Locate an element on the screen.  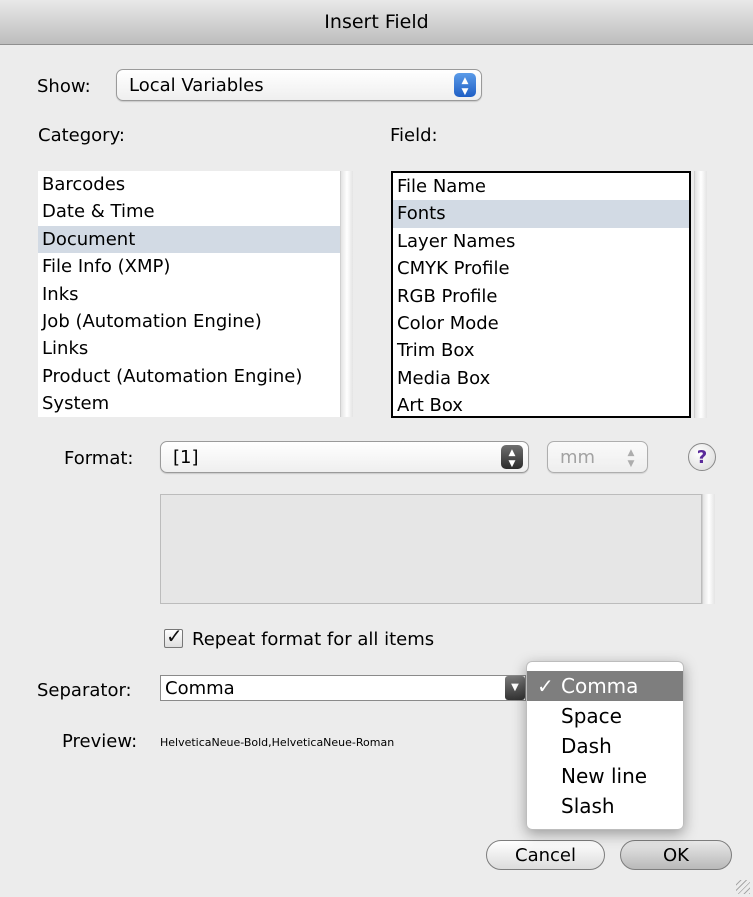
preview-label: Preview: is located at coordinates (100, 741).